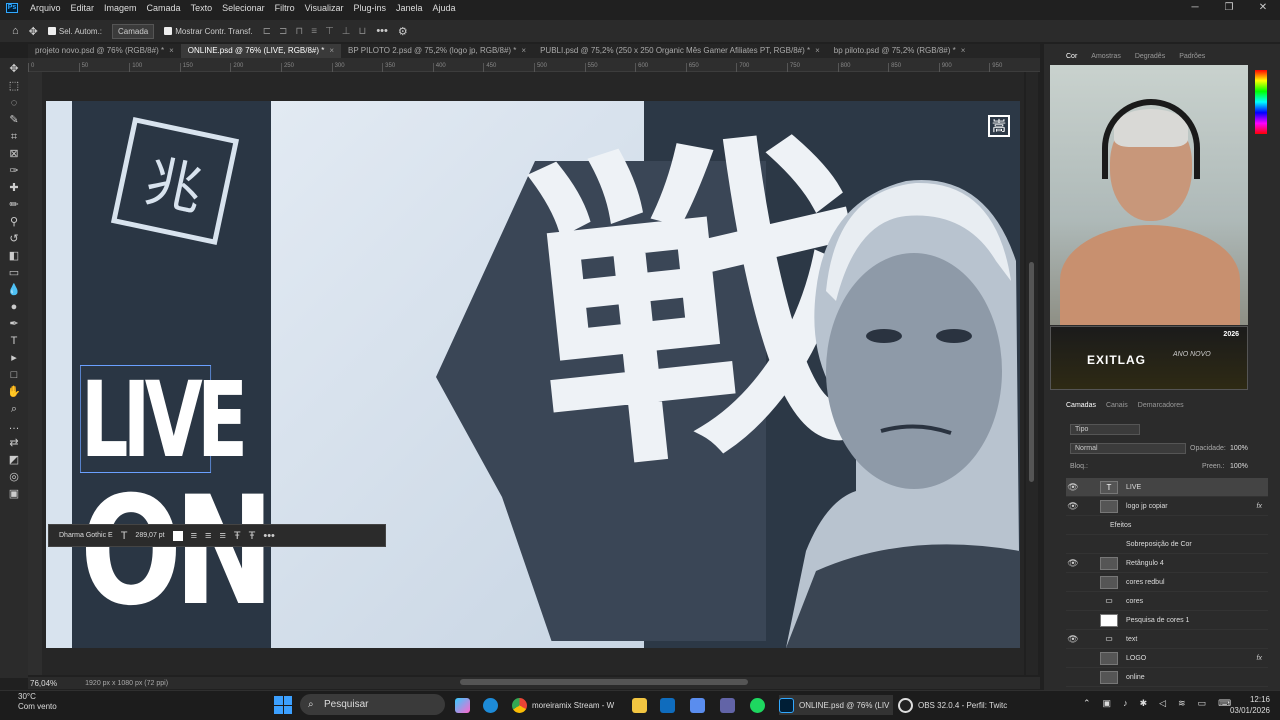 This screenshot has width=1280, height=720. Describe the element at coordinates (14, 443) in the screenshot. I see `swap-colors-icon: ⇄` at that location.